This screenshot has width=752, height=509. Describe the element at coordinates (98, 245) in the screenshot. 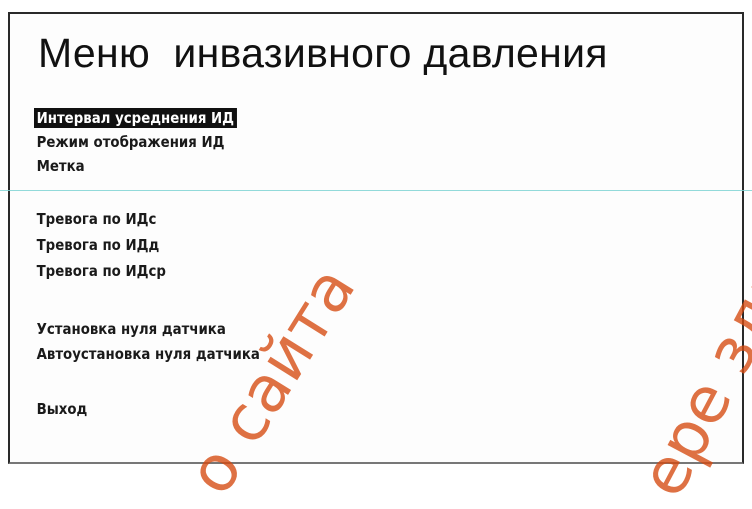

I see `menu-item-alarm-diastolic: Тревога по ИДд` at that location.